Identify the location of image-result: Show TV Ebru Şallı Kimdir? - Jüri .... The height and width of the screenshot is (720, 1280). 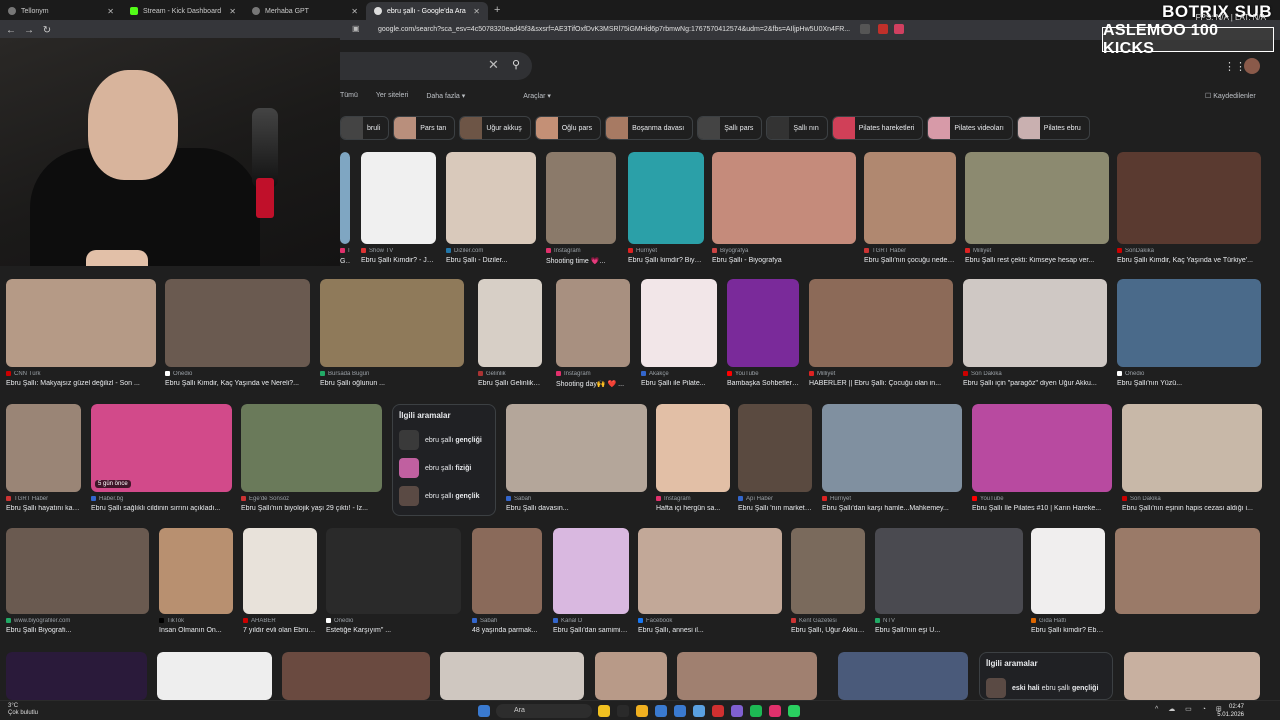
(398, 211).